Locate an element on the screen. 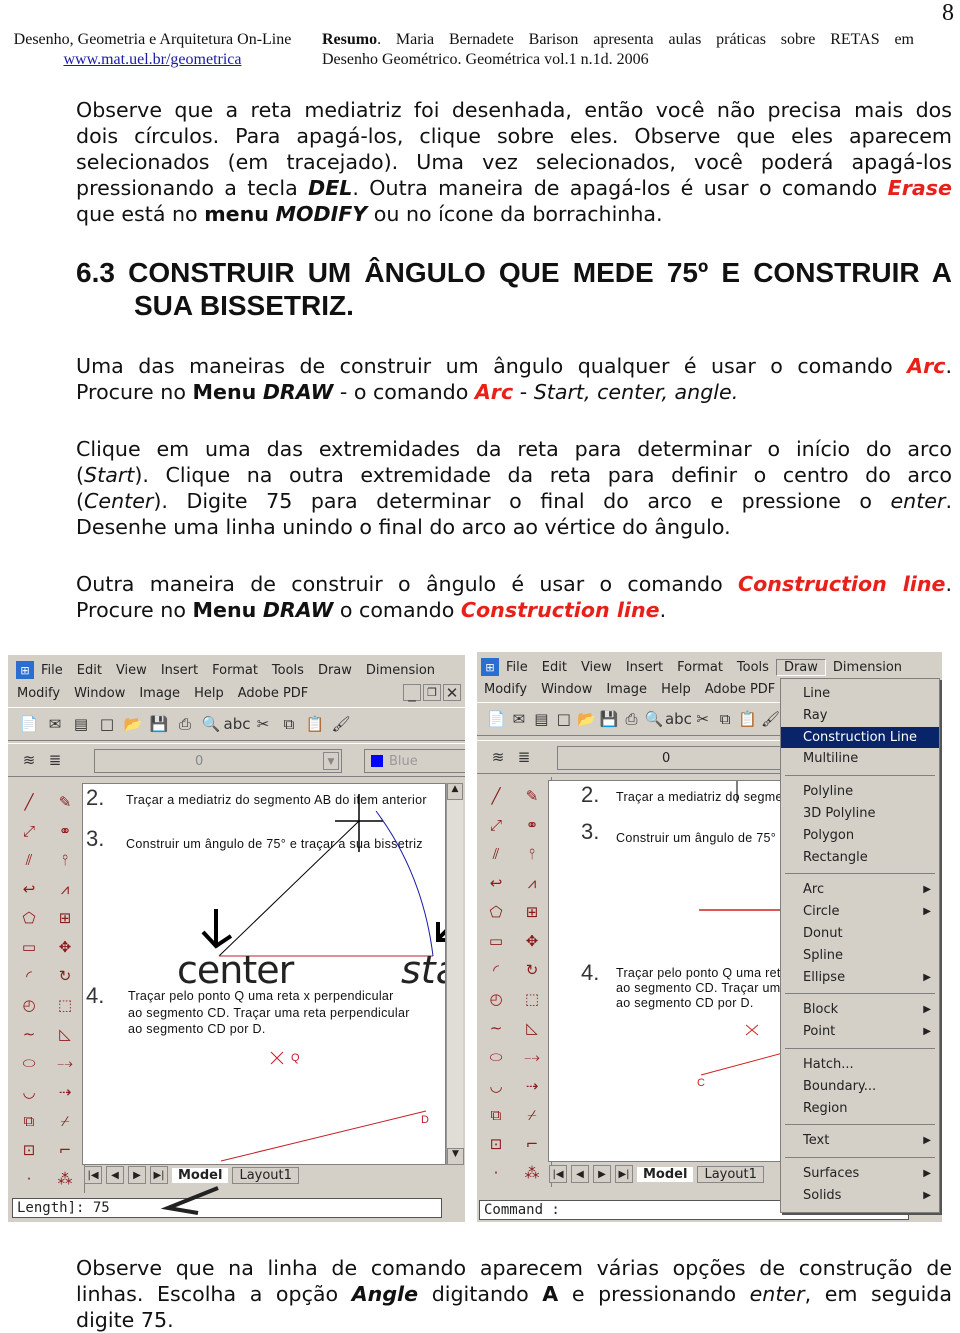  prev-tab-icon: ◀ is located at coordinates (580, 1174).